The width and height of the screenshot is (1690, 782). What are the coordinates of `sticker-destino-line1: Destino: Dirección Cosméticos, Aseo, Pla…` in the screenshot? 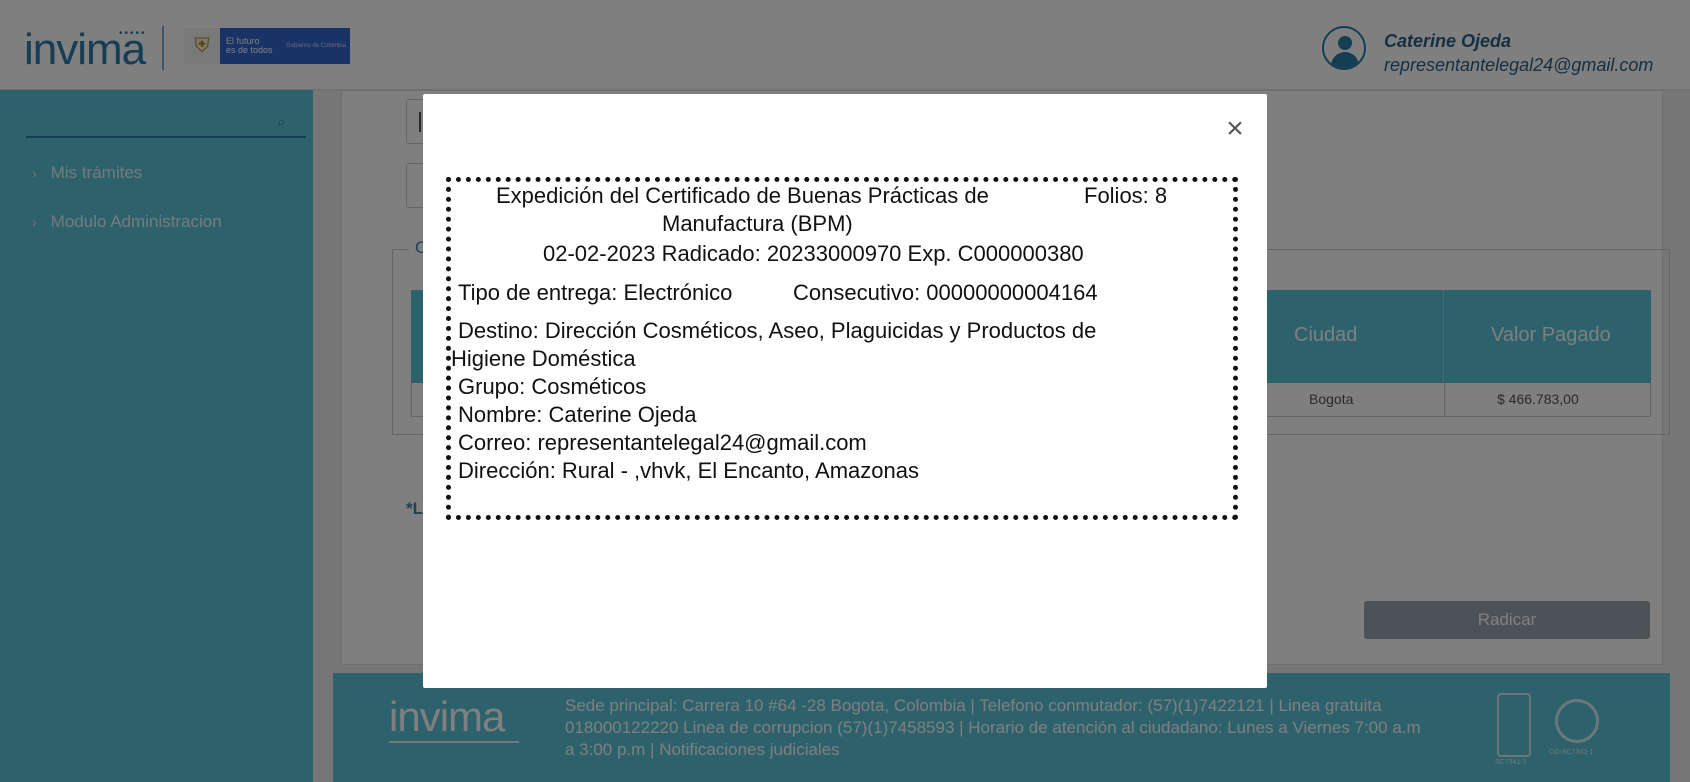 It's located at (777, 330).